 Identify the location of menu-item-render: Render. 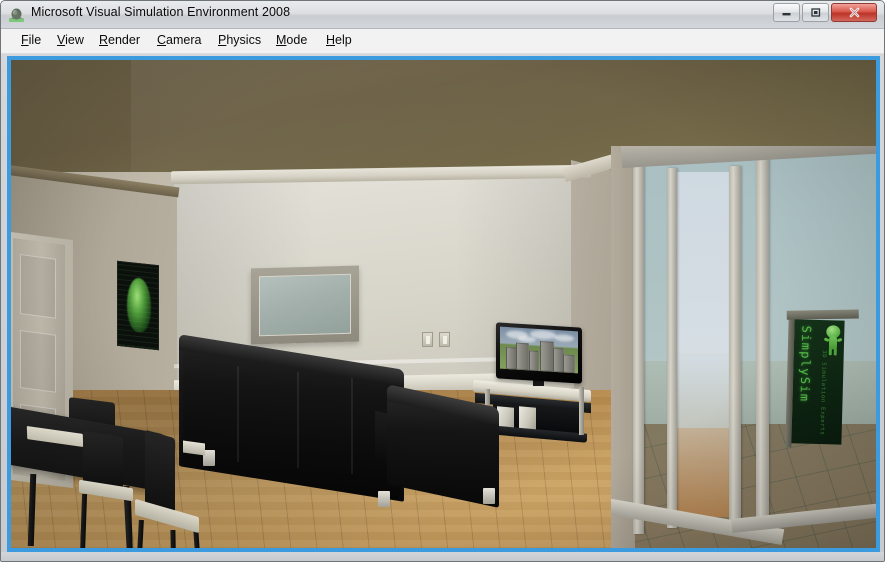
(119, 40).